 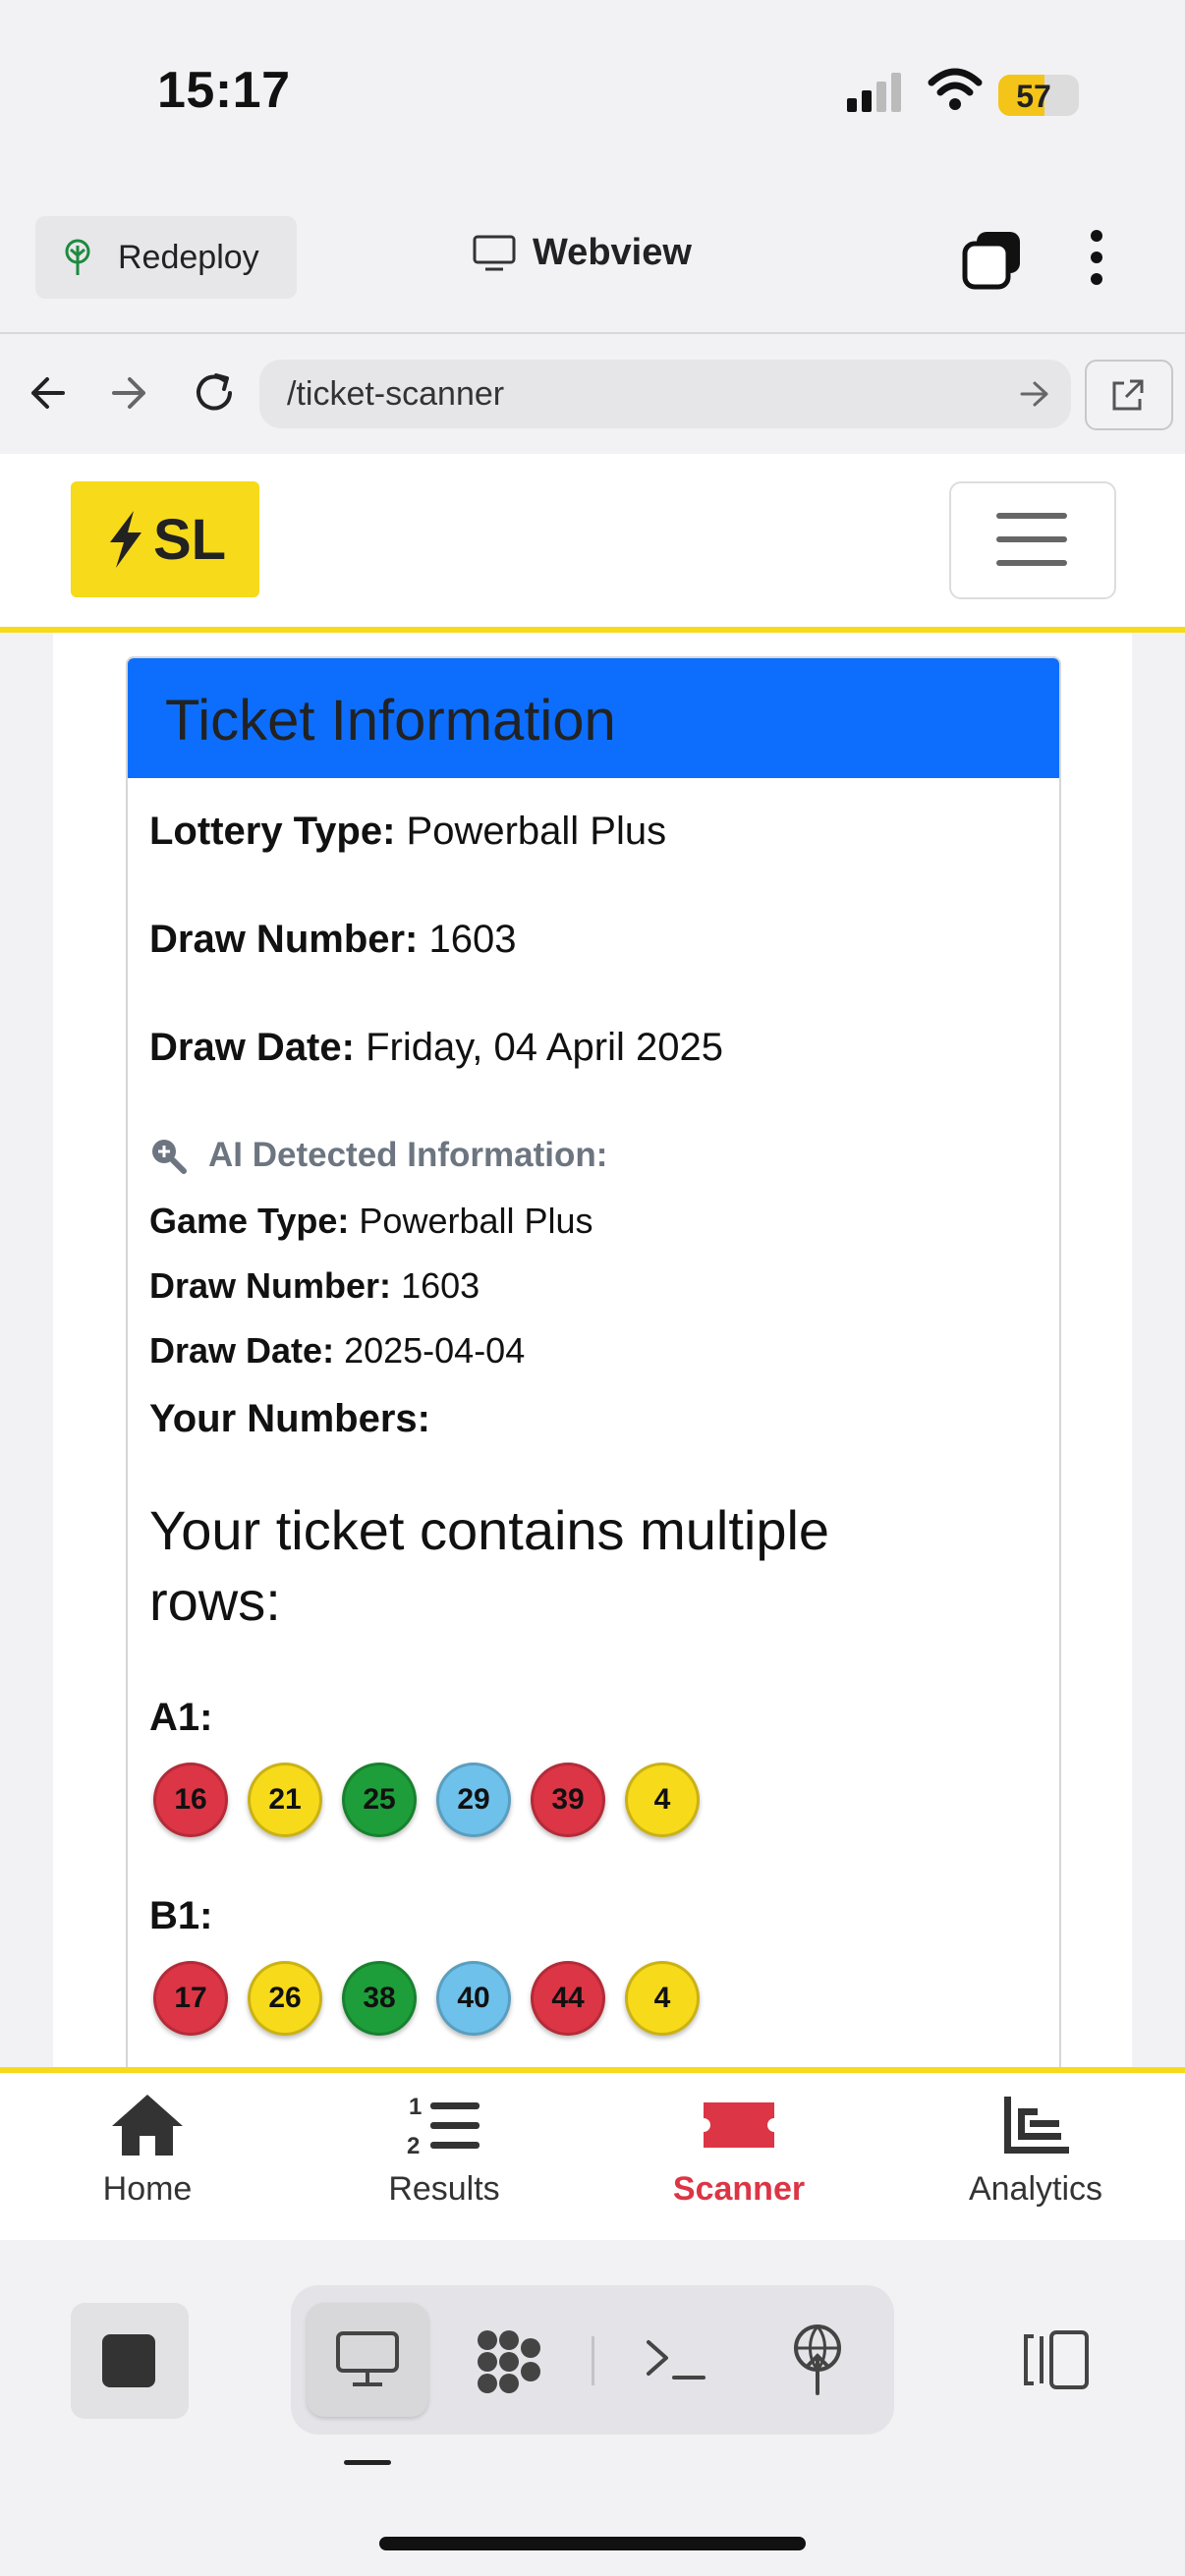 What do you see at coordinates (191, 1998) in the screenshot?
I see `lottery-ball: 17` at bounding box center [191, 1998].